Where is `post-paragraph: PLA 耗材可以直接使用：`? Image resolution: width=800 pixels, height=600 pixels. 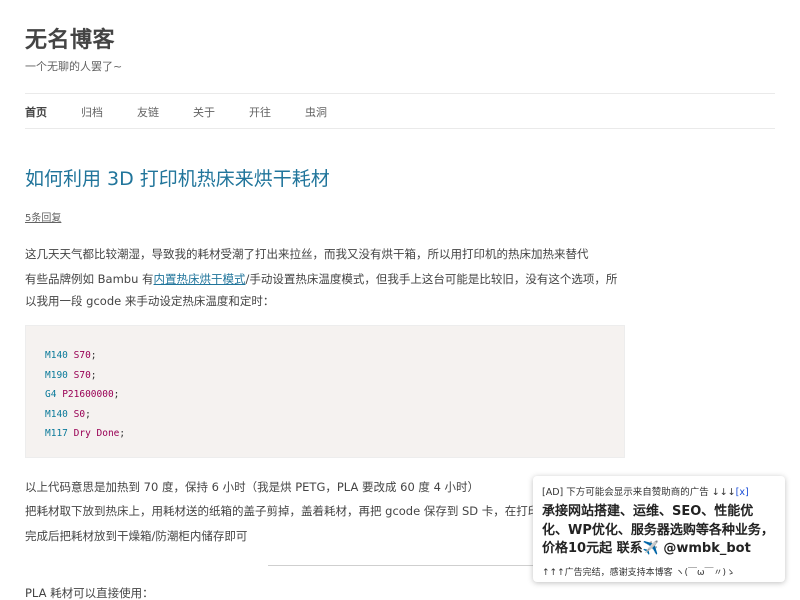
post-paragraph: PLA 耗材可以直接使用： is located at coordinates (89, 593).